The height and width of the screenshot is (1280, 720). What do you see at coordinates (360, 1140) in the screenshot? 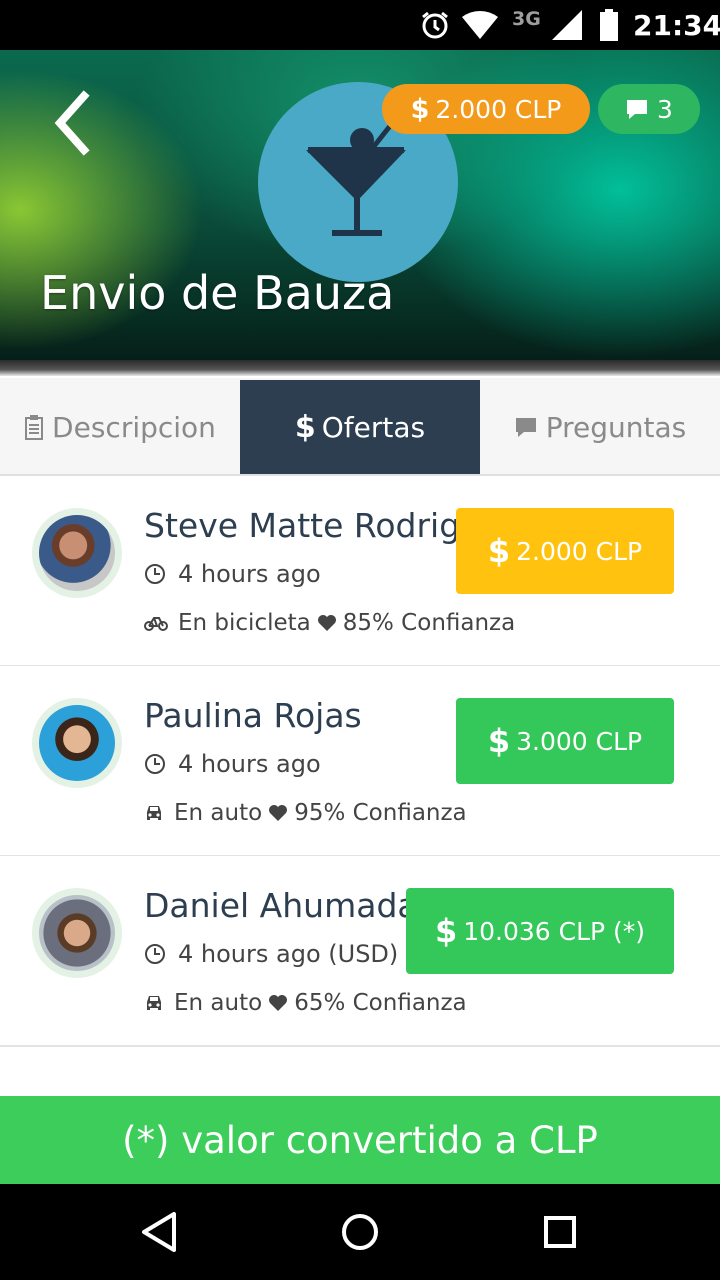
I see `conversion-note-banner: (*) valor convertido a CLP` at bounding box center [360, 1140].